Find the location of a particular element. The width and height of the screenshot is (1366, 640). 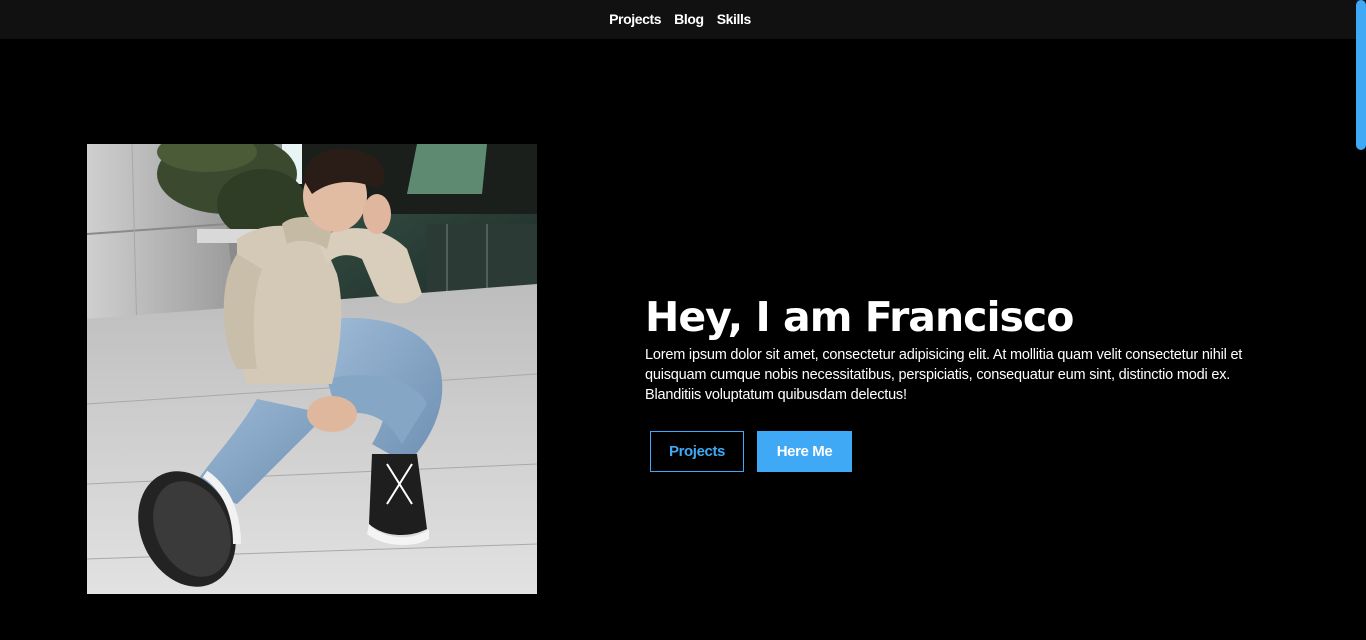

nav-link-projects: Projects is located at coordinates (635, 19).